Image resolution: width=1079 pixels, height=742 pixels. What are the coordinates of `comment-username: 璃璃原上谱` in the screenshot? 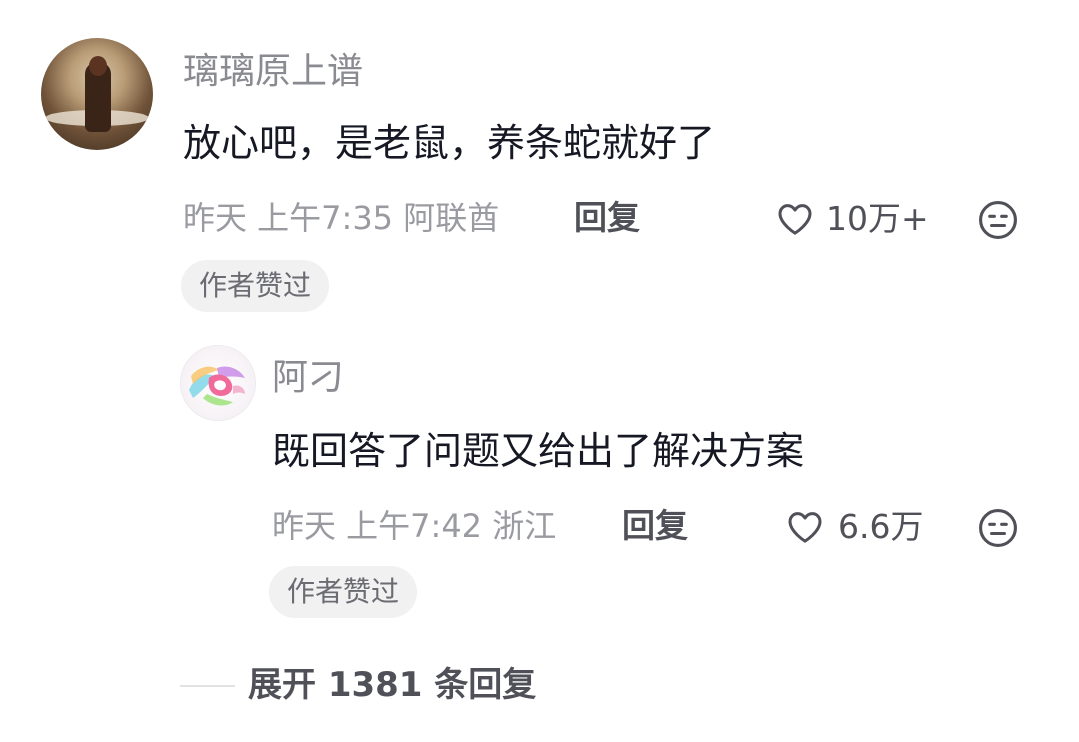 It's located at (273, 72).